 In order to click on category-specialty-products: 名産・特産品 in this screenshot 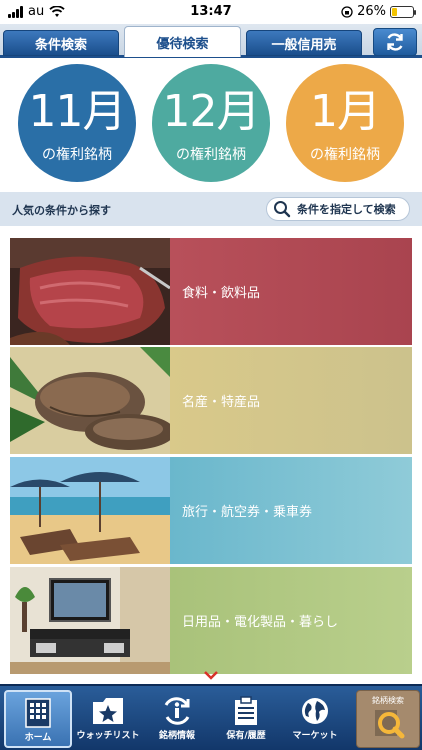, I will do `click(211, 400)`.